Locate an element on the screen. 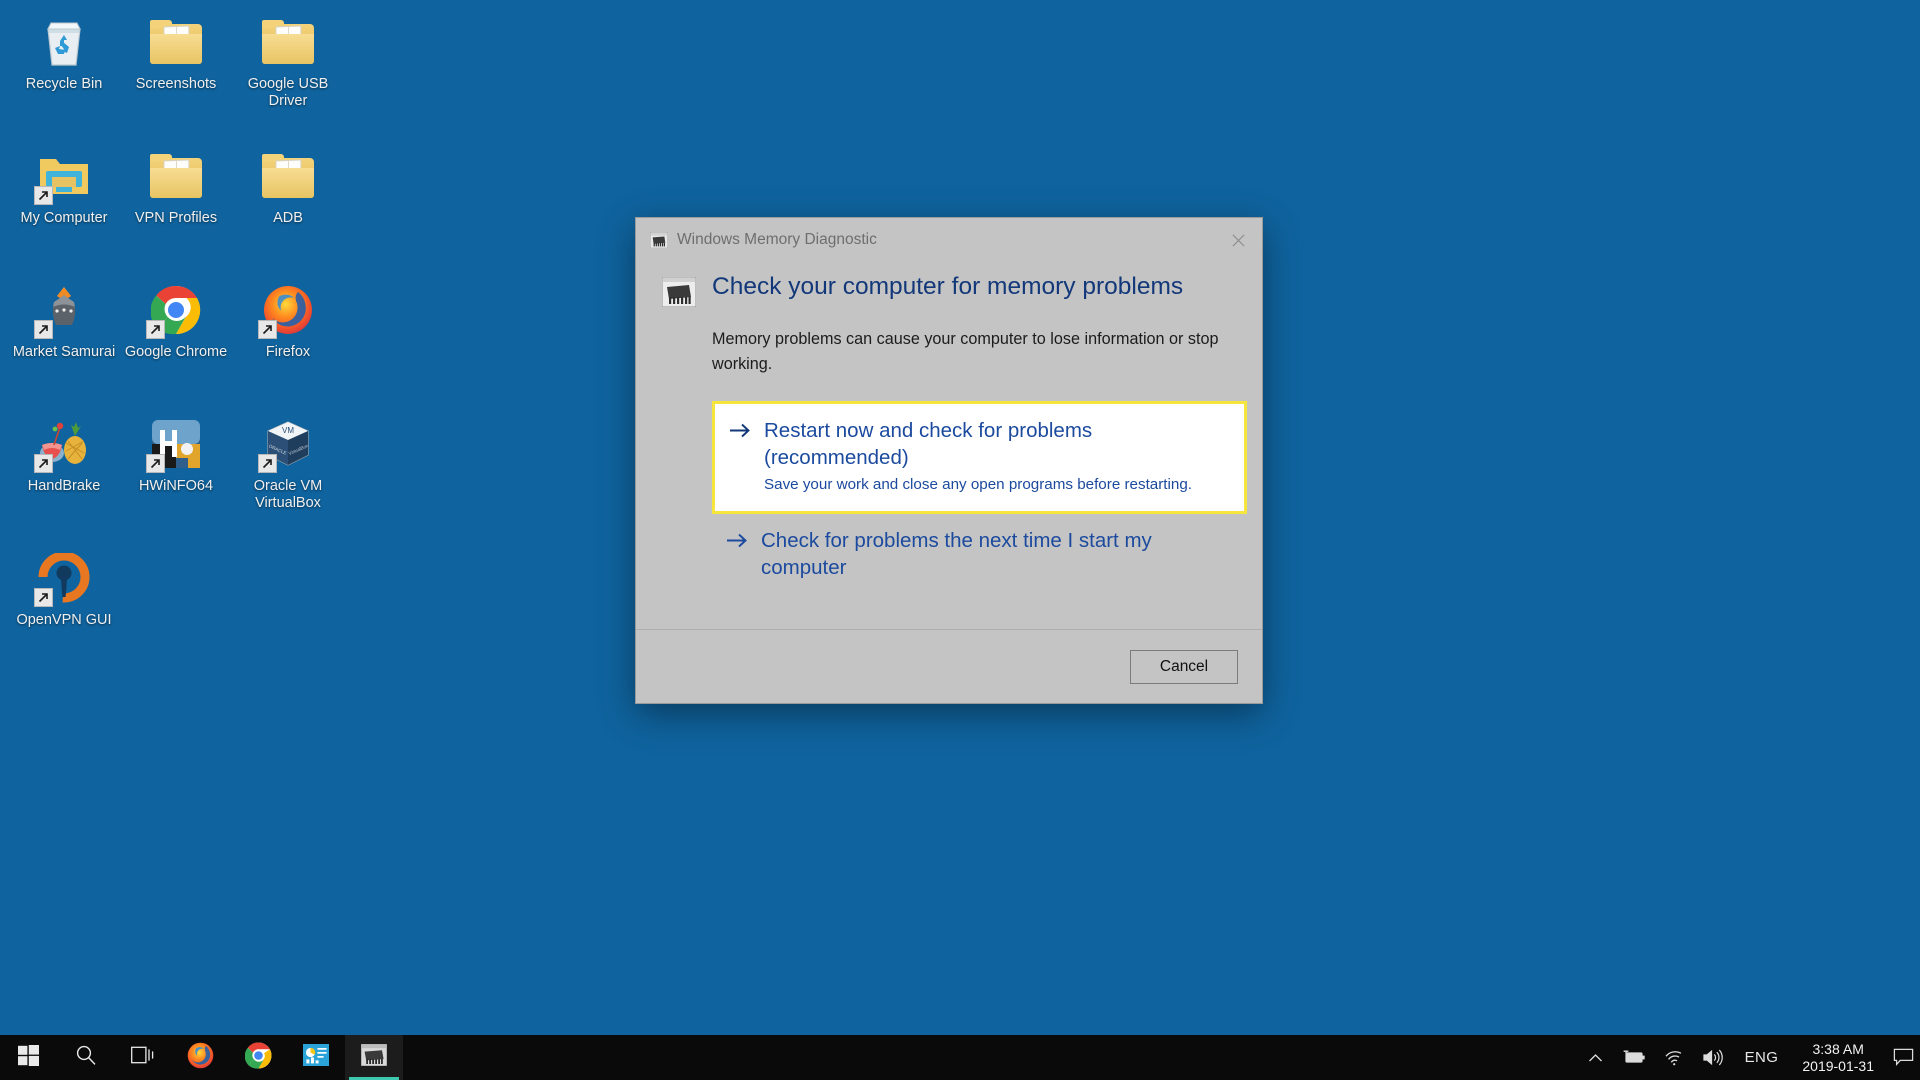 Image resolution: width=1920 pixels, height=1080 pixels. taskbar-dashboard is located at coordinates (316, 1057).